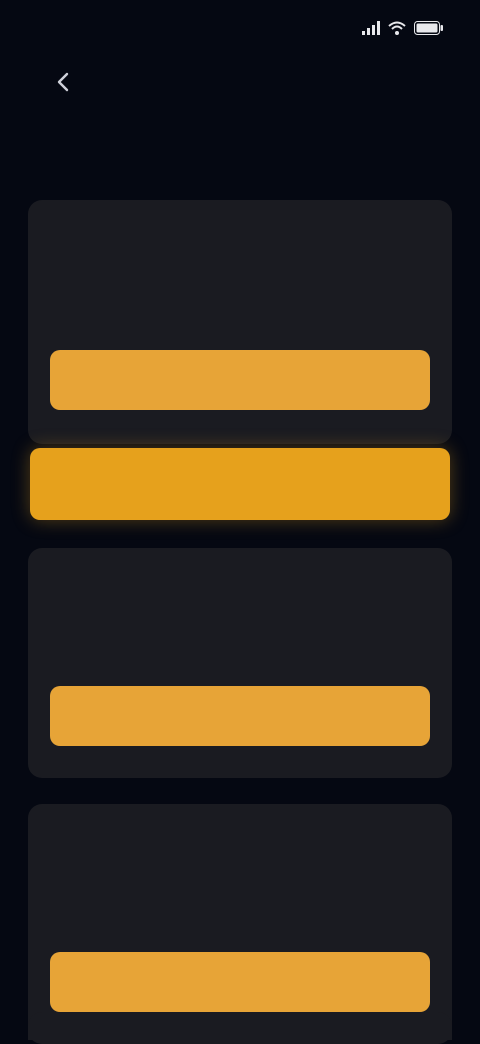  Describe the element at coordinates (240, 28) in the screenshot. I see `status-bar` at that location.